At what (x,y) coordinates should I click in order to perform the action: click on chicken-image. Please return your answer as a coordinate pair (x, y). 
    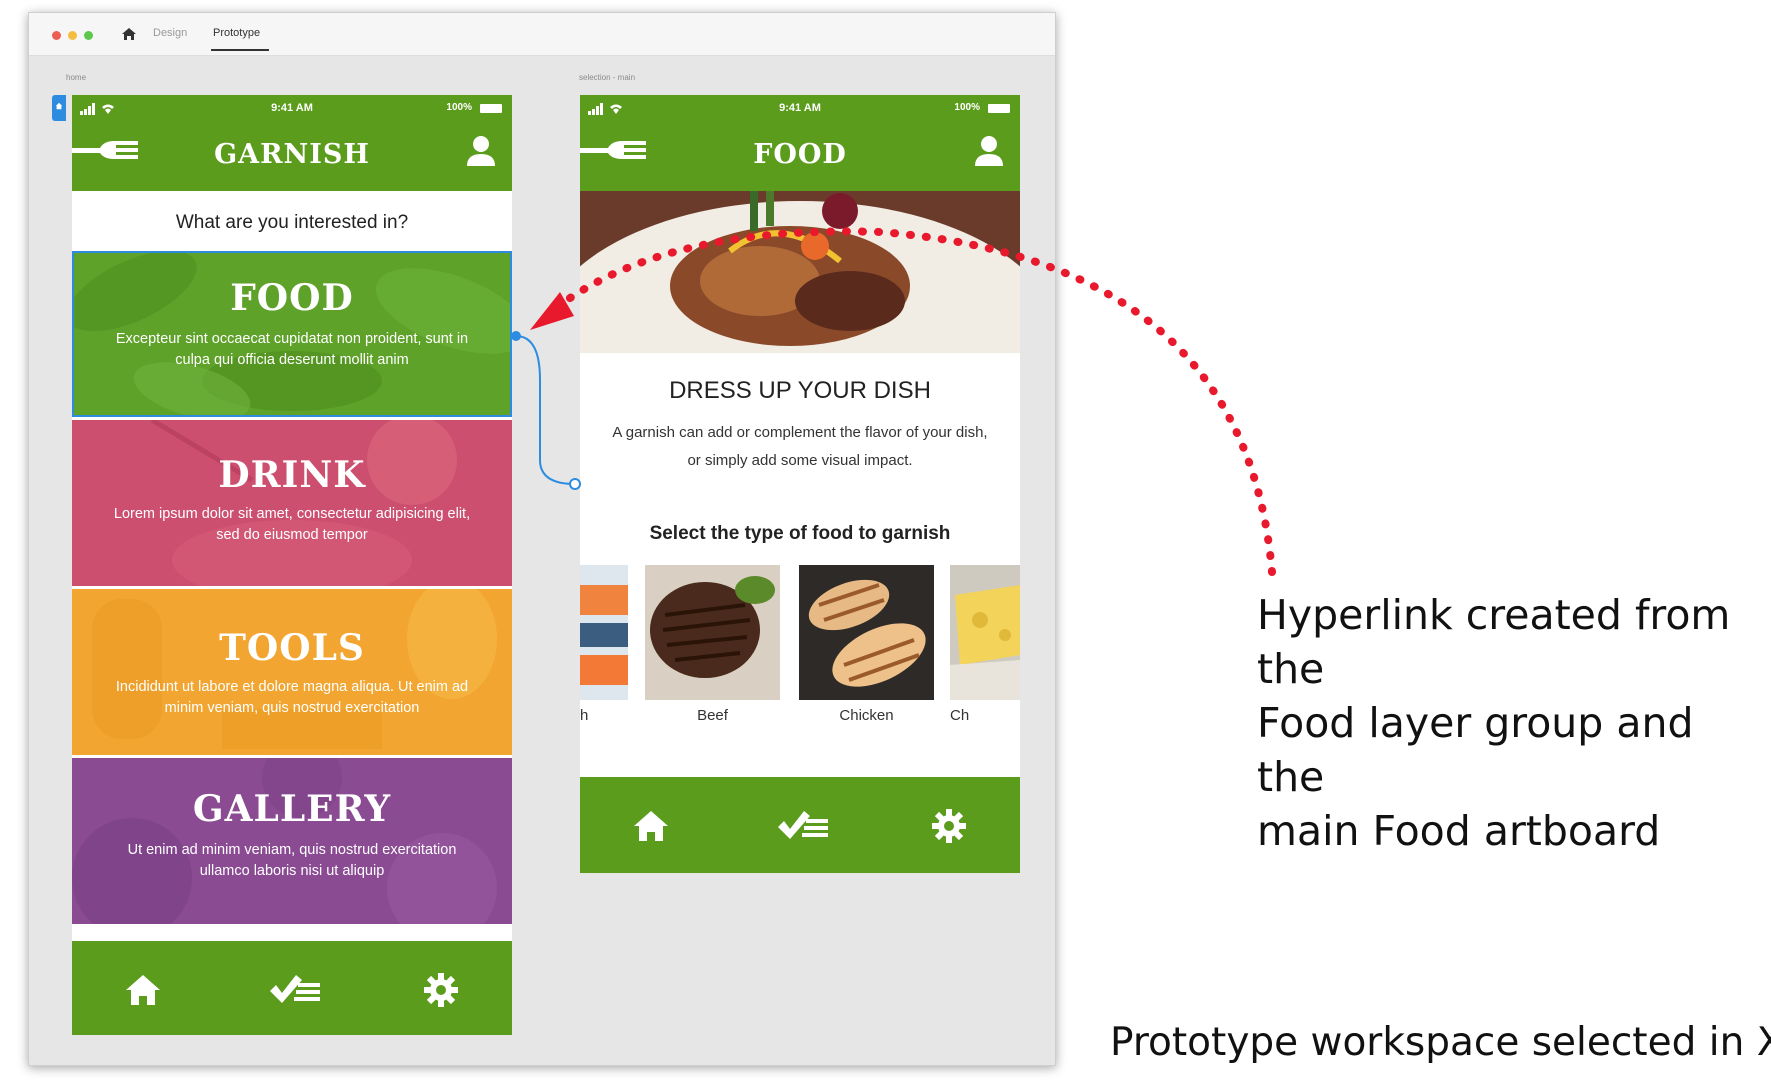
    Looking at the image, I should click on (866, 632).